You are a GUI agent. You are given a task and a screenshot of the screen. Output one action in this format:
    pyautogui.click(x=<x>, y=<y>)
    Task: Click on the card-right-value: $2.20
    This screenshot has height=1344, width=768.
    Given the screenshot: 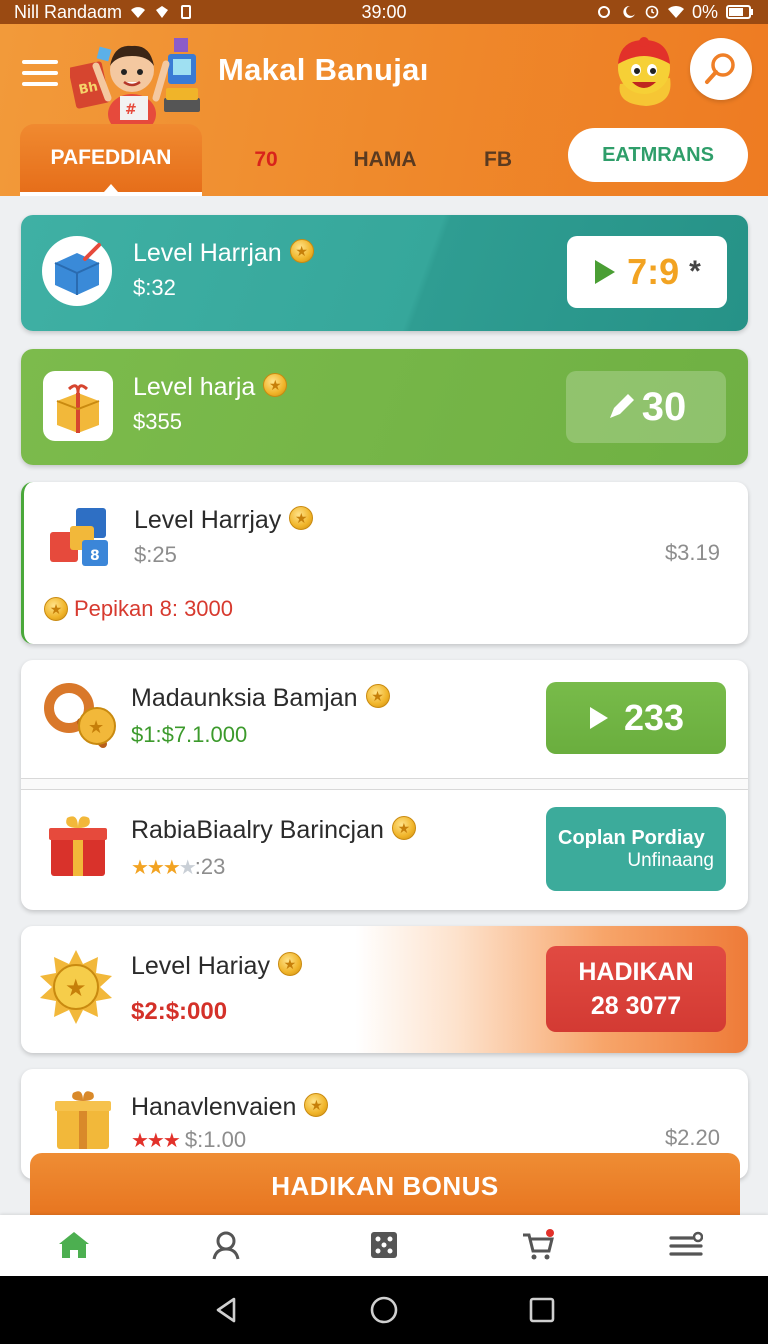 What is the action you would take?
    pyautogui.click(x=692, y=1137)
    